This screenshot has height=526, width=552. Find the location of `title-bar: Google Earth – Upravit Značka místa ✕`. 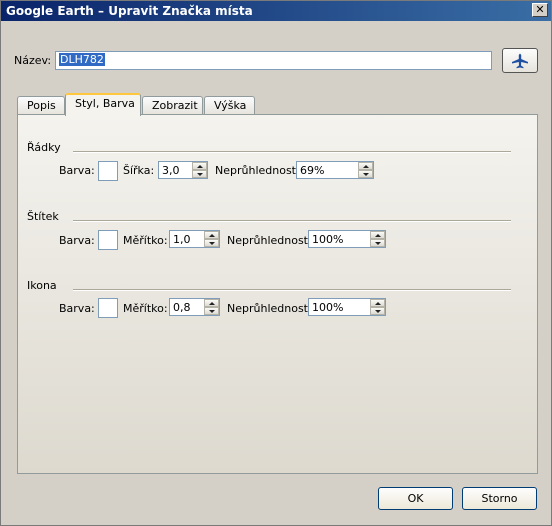

title-bar: Google Earth – Upravit Značka místa ✕ is located at coordinates (276, 11).